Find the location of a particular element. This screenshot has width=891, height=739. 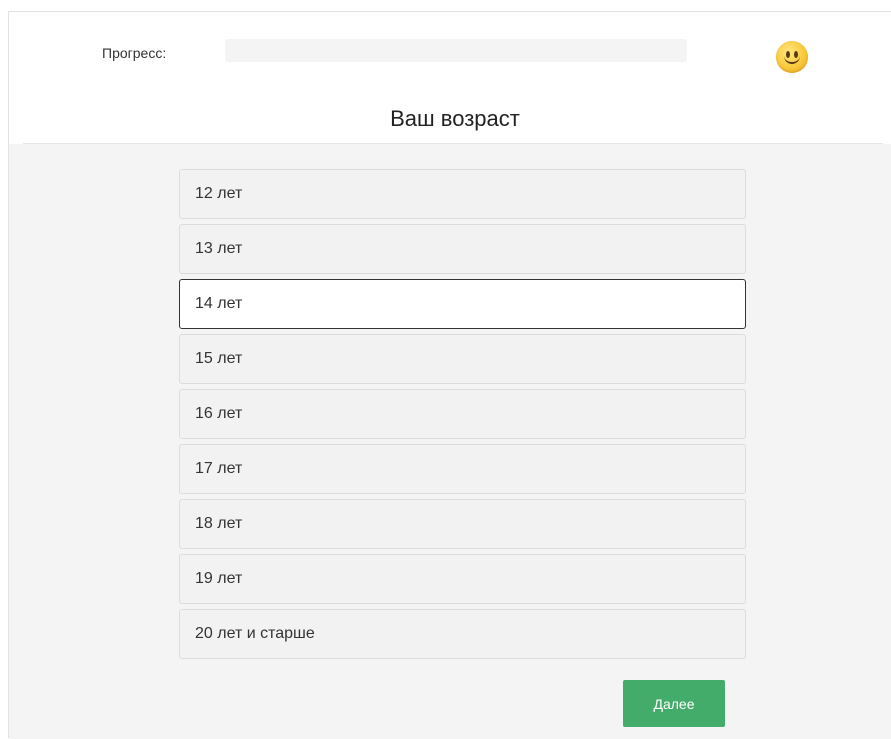

smiley-face-icon is located at coordinates (792, 57).